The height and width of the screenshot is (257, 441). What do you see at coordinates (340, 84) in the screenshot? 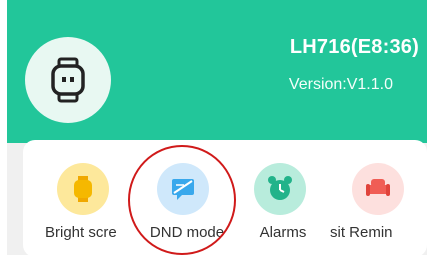
I see `firmware-version: Version:V1.1.0` at bounding box center [340, 84].